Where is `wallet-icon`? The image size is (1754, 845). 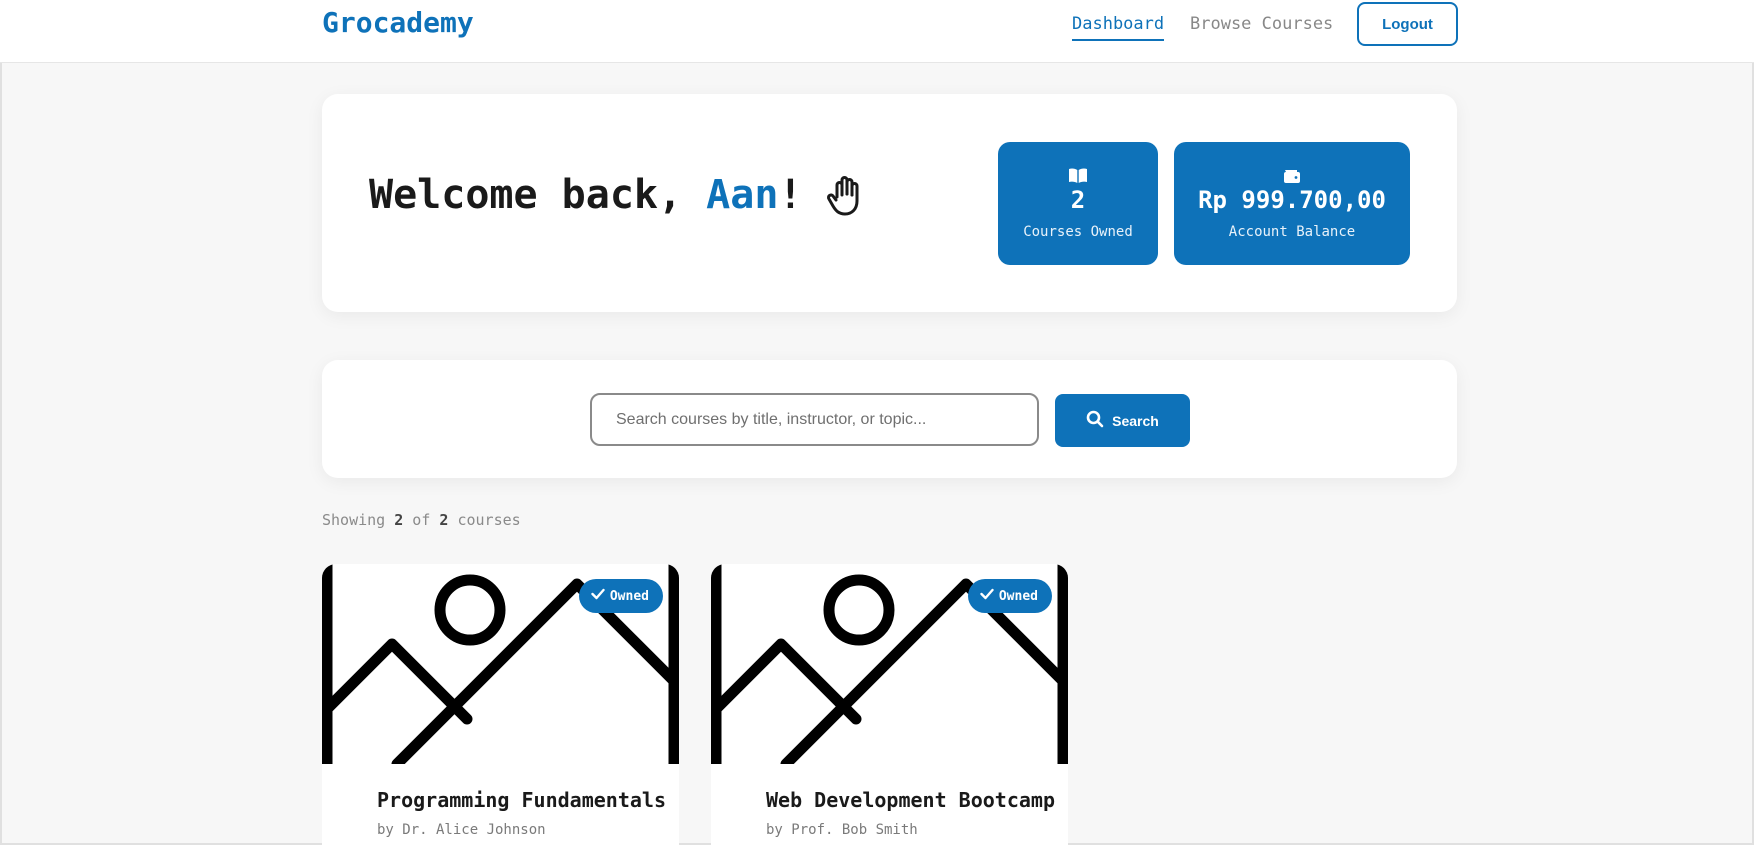 wallet-icon is located at coordinates (1292, 178).